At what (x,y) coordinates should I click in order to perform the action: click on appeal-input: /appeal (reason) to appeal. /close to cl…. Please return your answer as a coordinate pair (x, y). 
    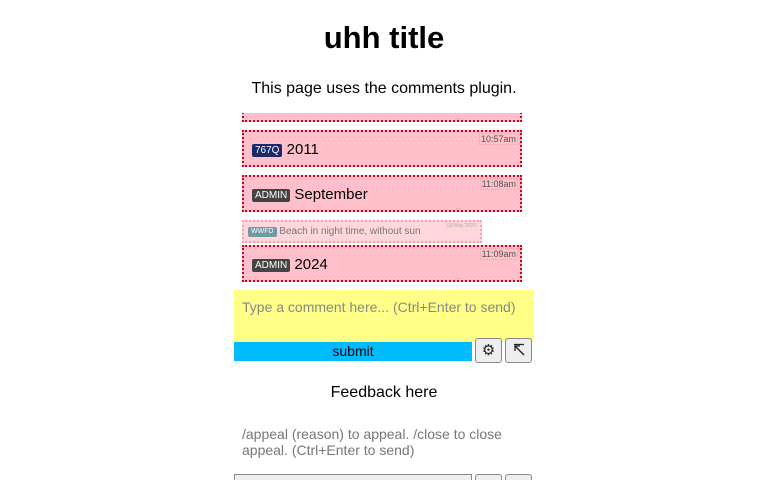
    Looking at the image, I should click on (384, 446).